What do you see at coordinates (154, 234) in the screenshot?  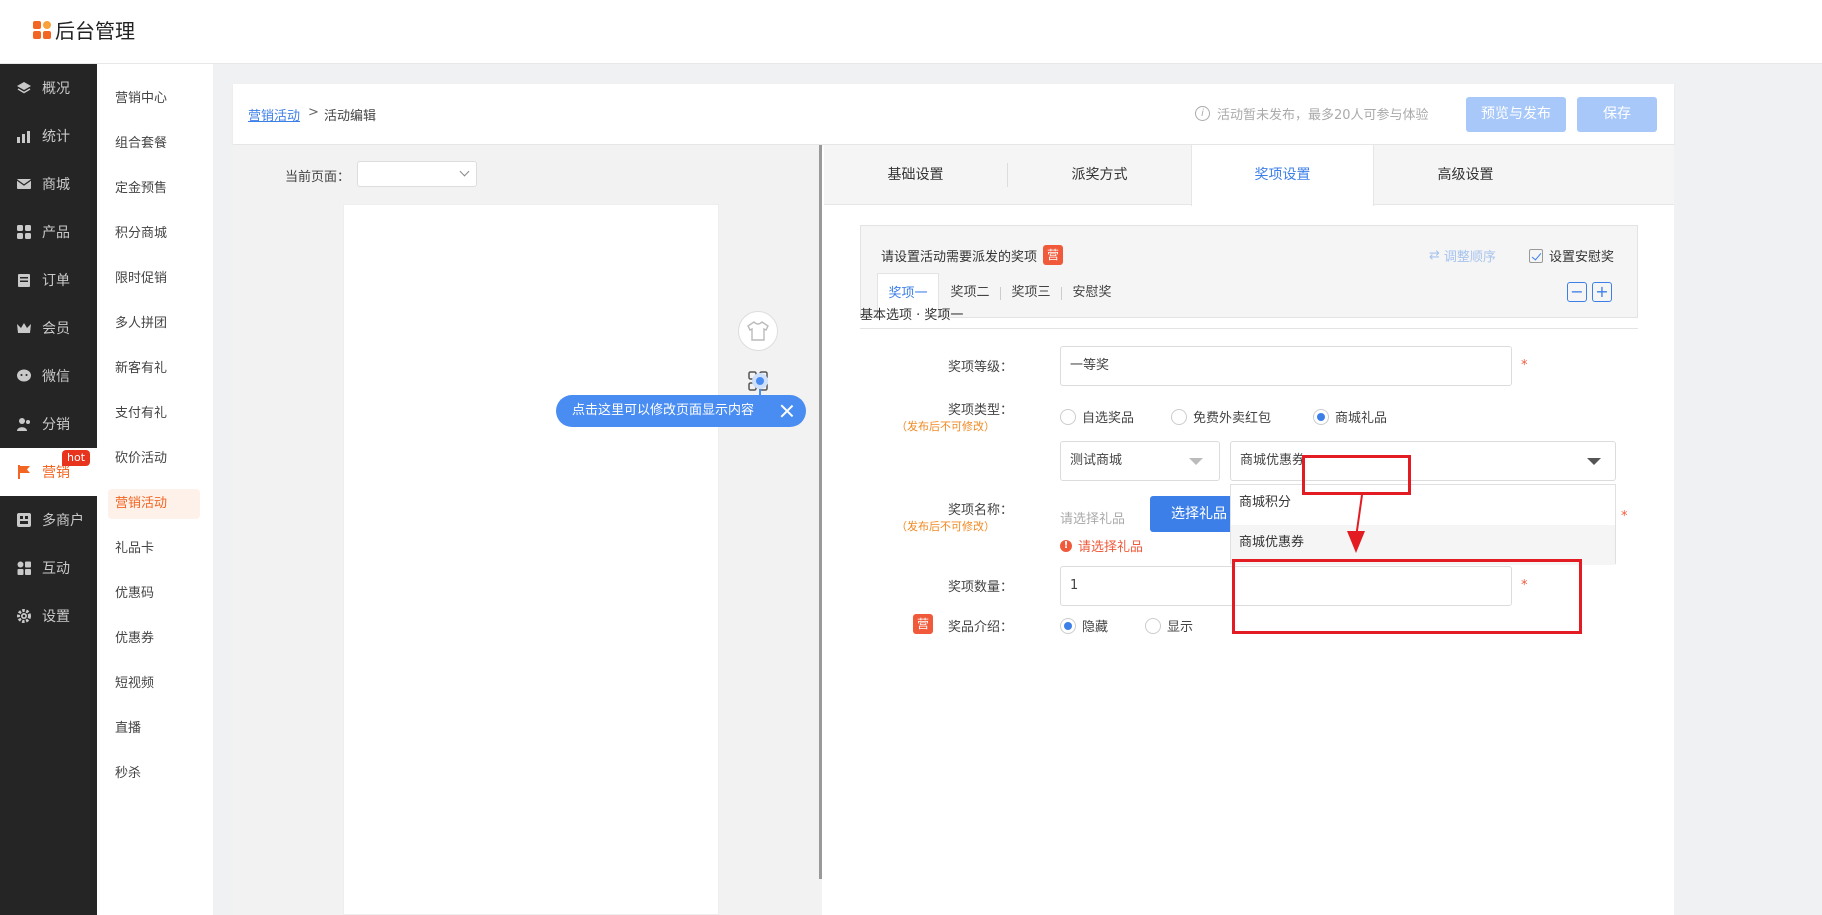 I see `sub-item: 积分商城` at bounding box center [154, 234].